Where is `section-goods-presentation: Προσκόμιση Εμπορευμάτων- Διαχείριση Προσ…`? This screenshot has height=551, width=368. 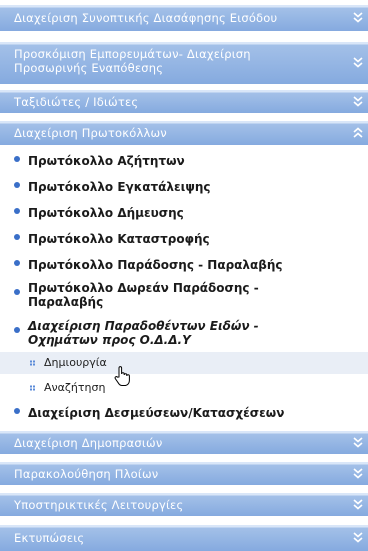 section-goods-presentation: Προσκόμιση Εμπορευμάτων- Διαχείριση Προσ… is located at coordinates (184, 62).